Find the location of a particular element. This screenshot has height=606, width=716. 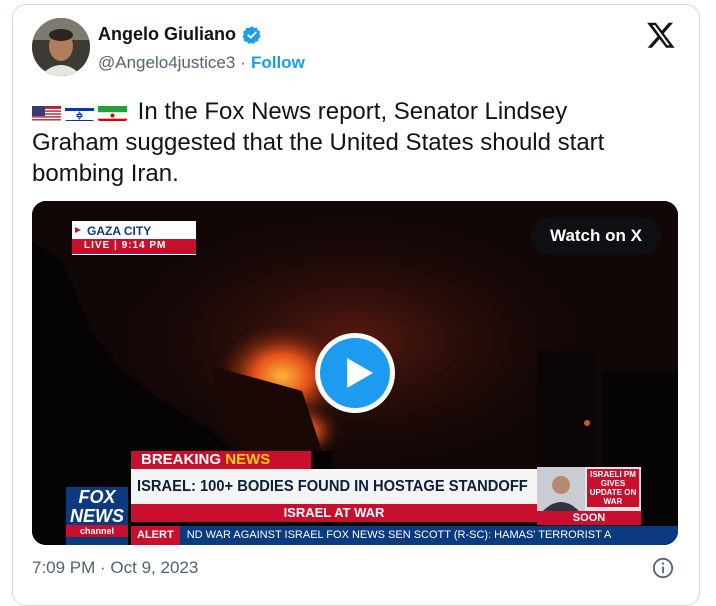

watch-on-x-button: Watch on X is located at coordinates (596, 236).